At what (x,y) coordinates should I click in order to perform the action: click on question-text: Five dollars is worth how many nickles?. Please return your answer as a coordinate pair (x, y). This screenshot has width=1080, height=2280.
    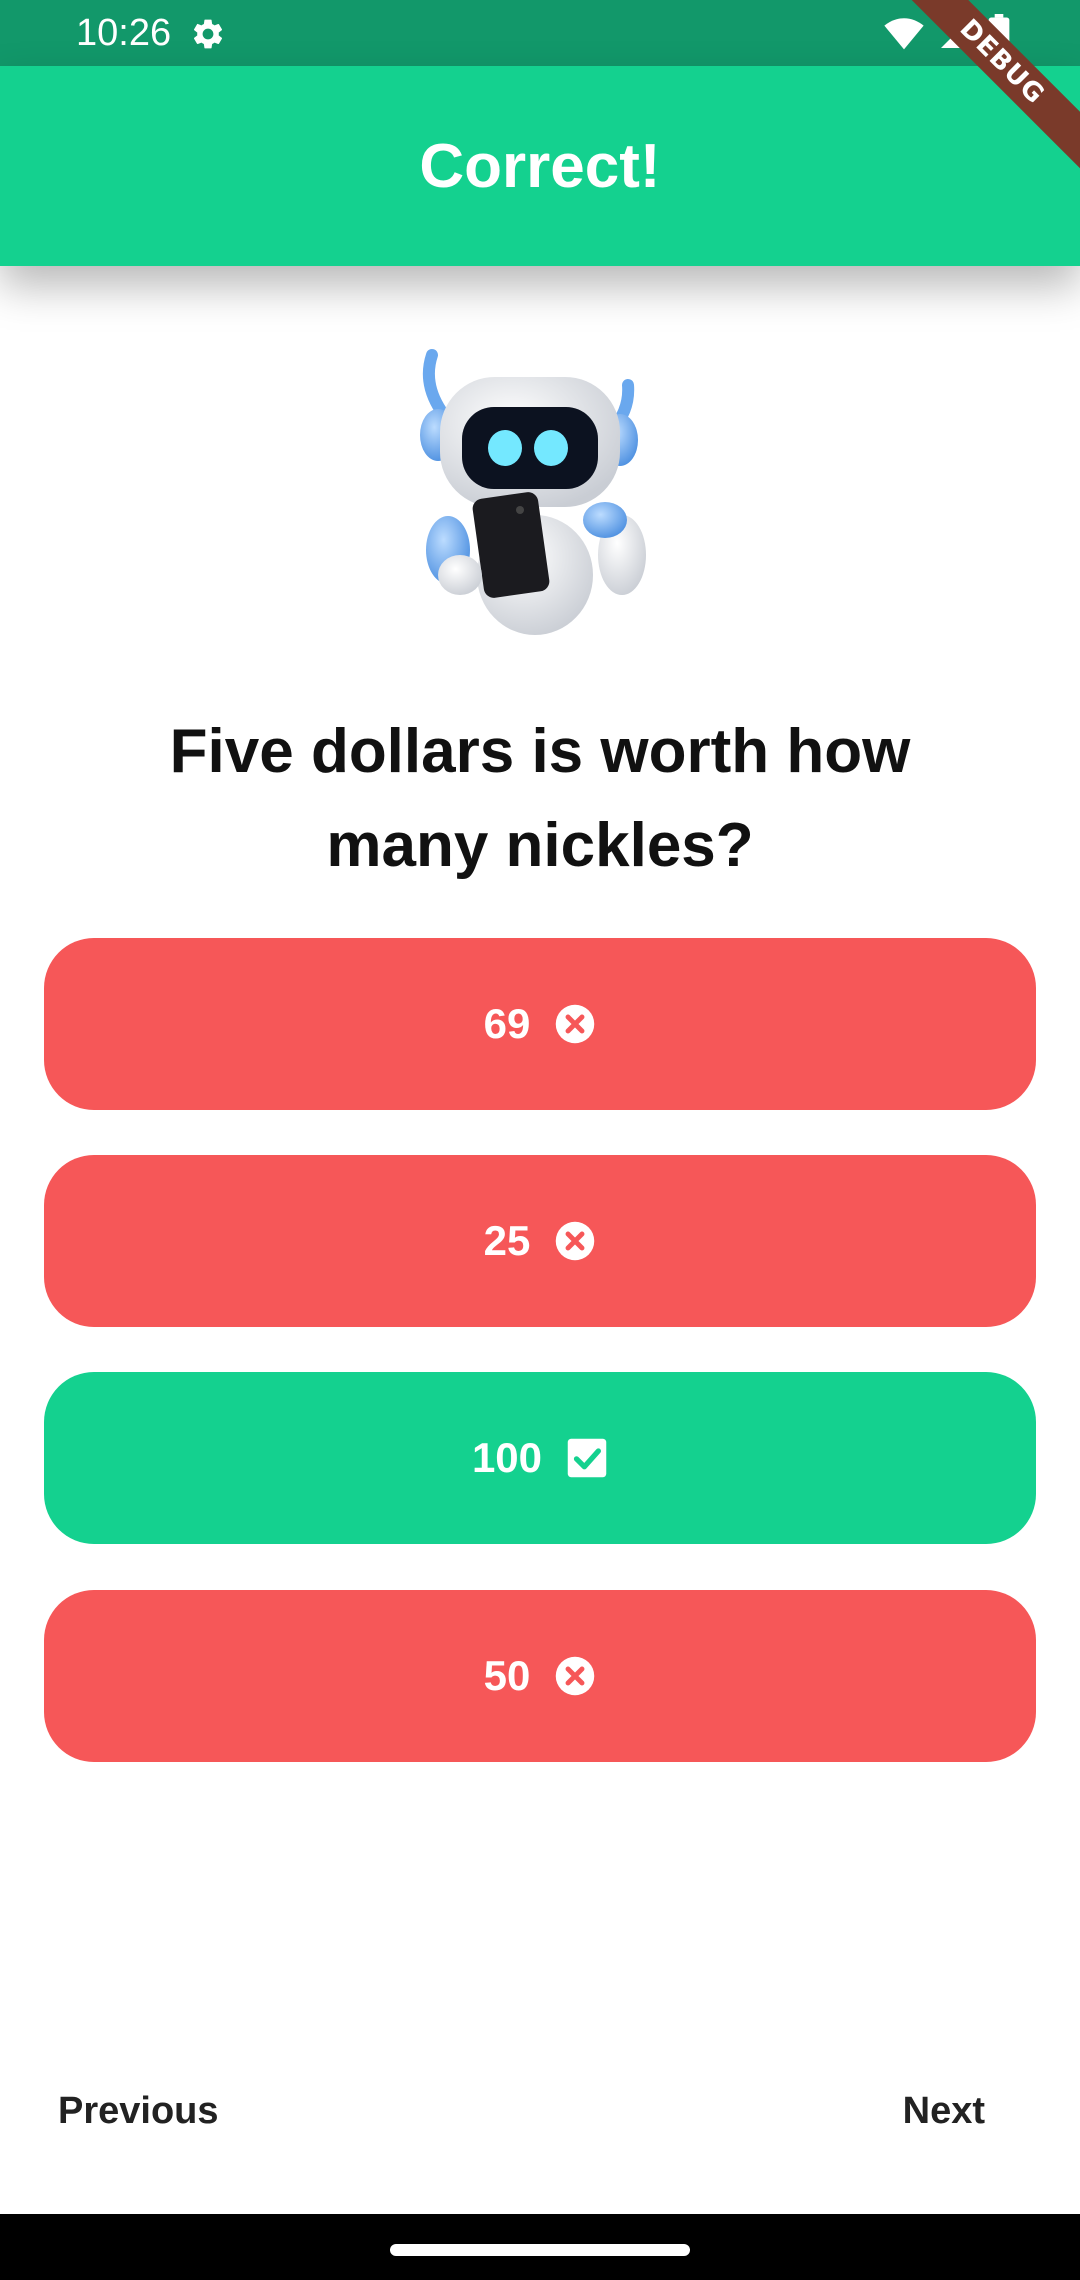
    Looking at the image, I should click on (540, 798).